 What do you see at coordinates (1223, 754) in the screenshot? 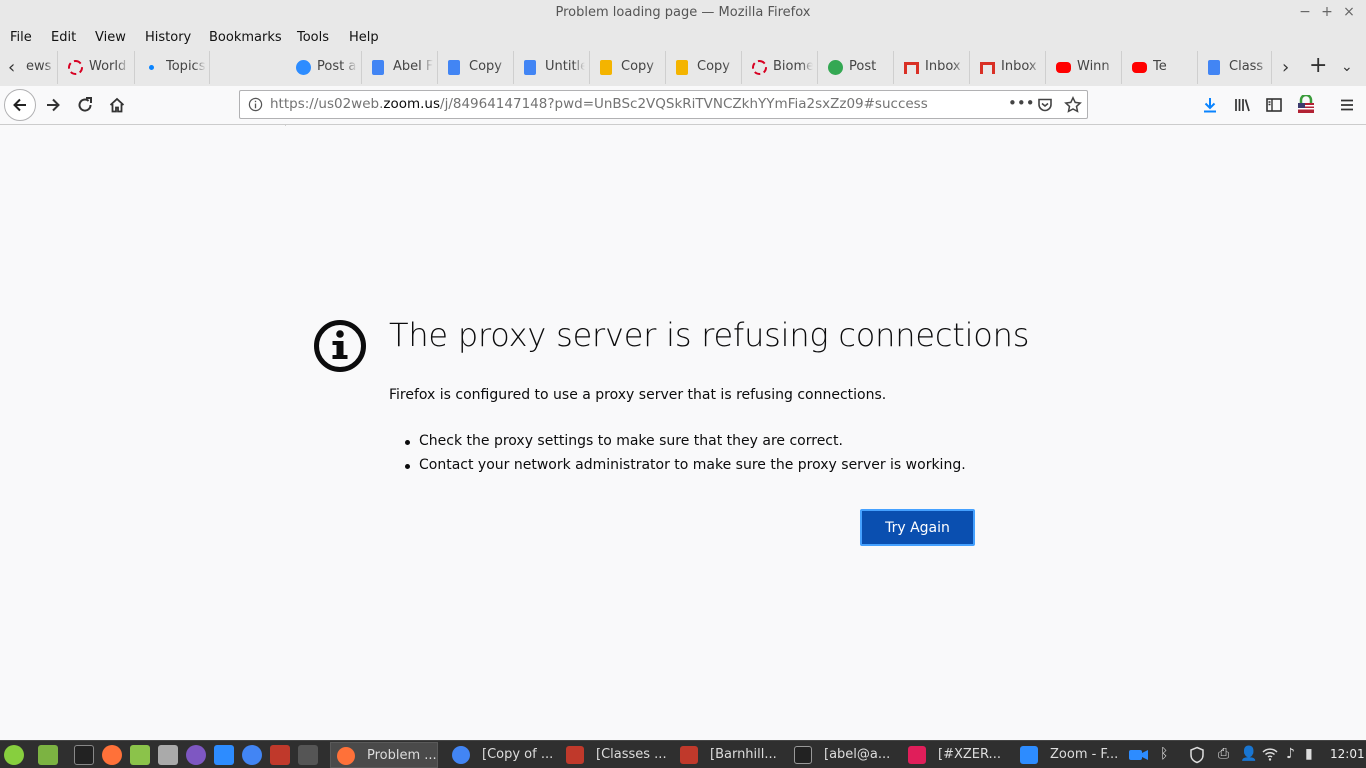
I see `printer-icon: ⎙` at bounding box center [1223, 754].